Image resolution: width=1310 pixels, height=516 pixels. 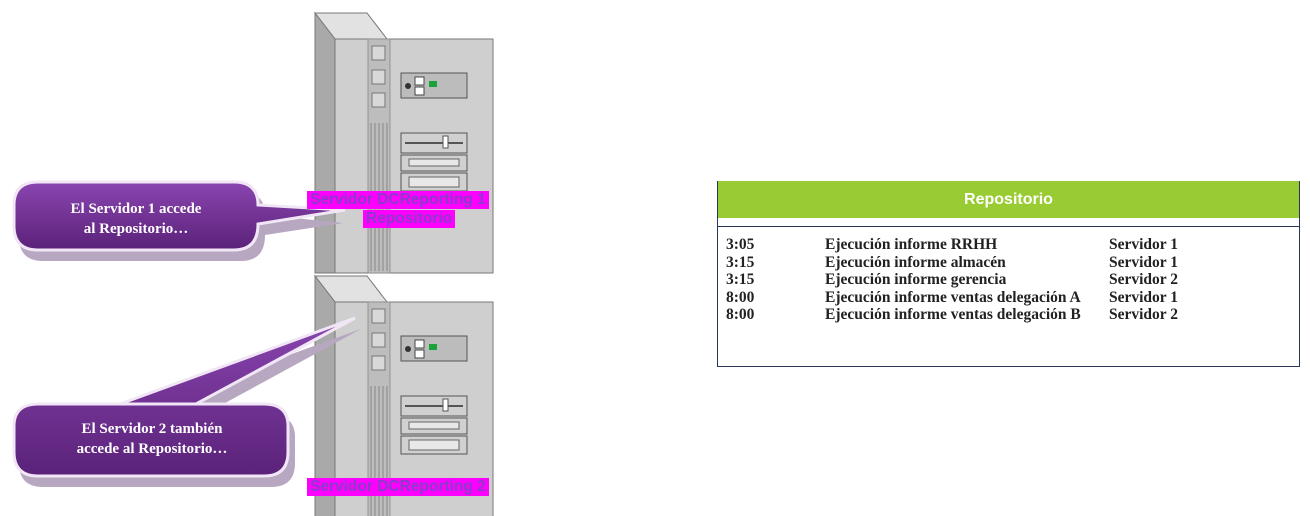 What do you see at coordinates (152, 429) in the screenshot?
I see `callout-2-line-1: El Servidor 2 también` at bounding box center [152, 429].